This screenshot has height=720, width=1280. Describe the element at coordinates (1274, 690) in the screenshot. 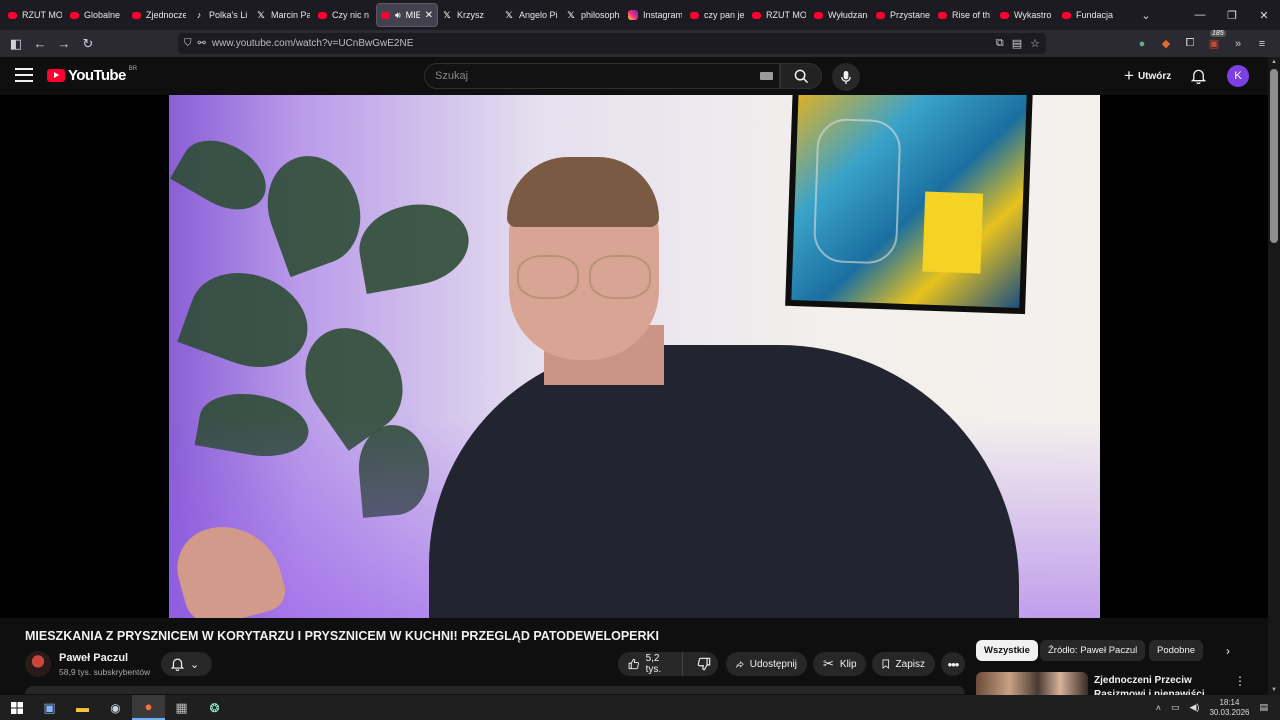

I see `scroll-down-icon: ▼` at that location.